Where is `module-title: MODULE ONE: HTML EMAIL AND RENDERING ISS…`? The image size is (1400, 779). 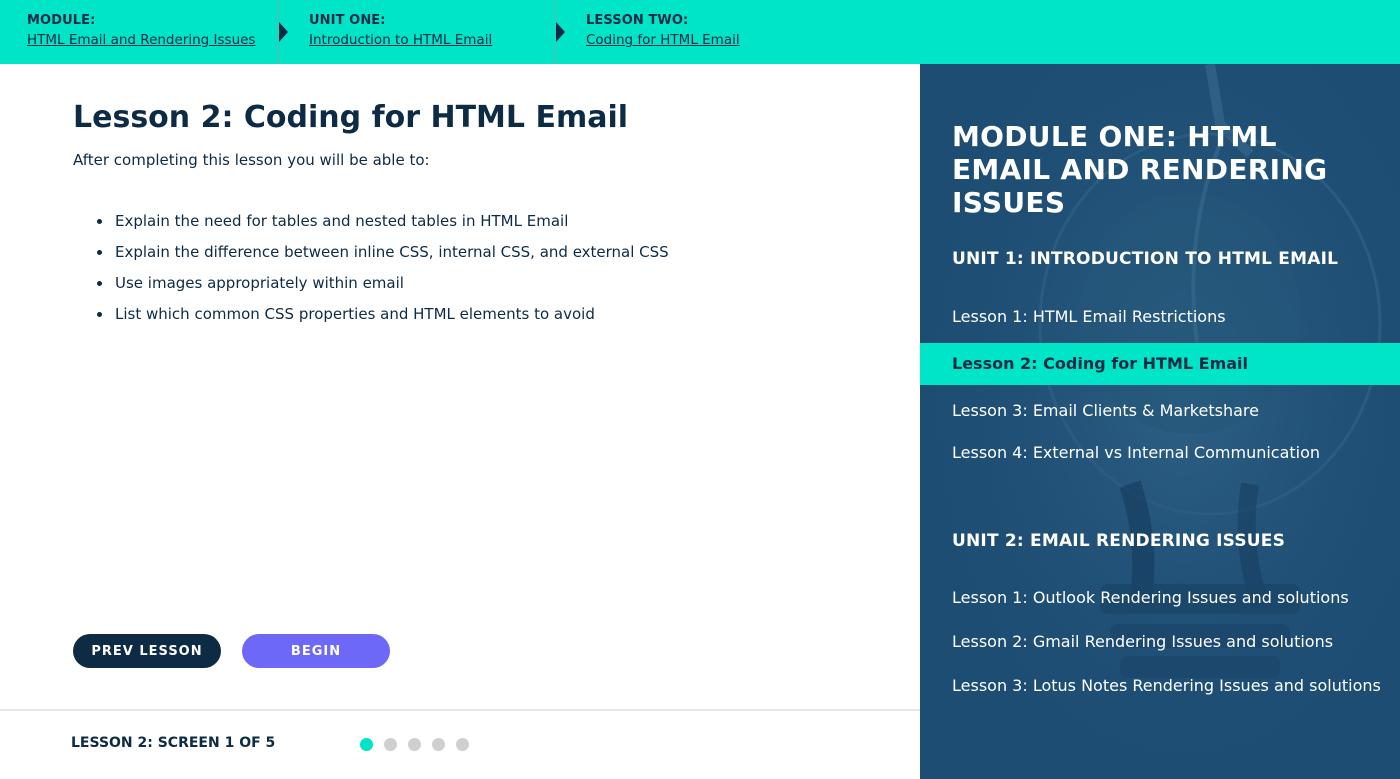
module-title: MODULE ONE: HTML EMAIL AND RENDERING ISS… is located at coordinates (1140, 169).